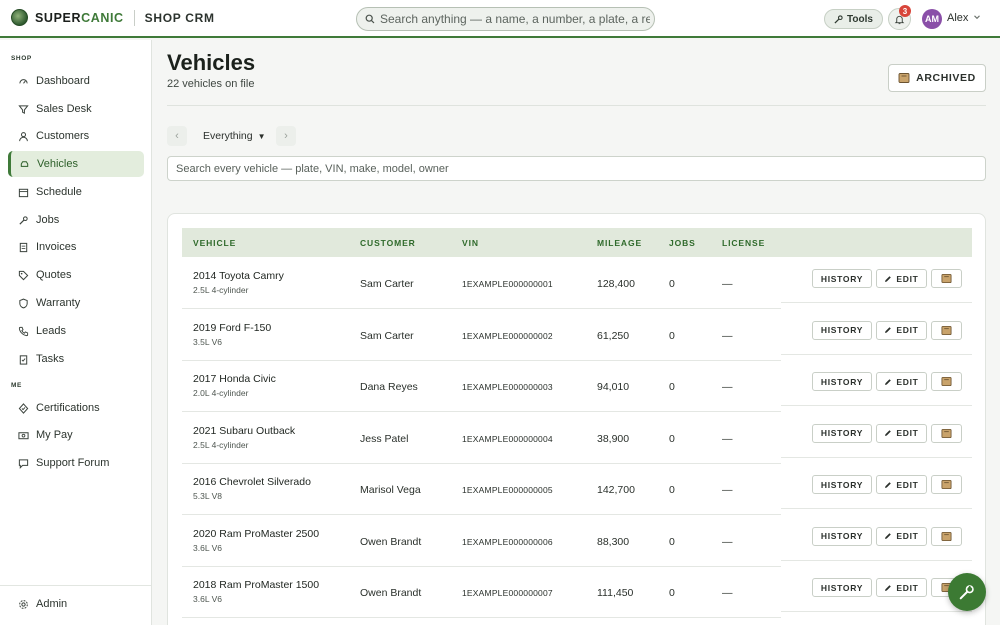 This screenshot has height=625, width=1000. What do you see at coordinates (977, 17) in the screenshot?
I see `chevron-down-icon` at bounding box center [977, 17].